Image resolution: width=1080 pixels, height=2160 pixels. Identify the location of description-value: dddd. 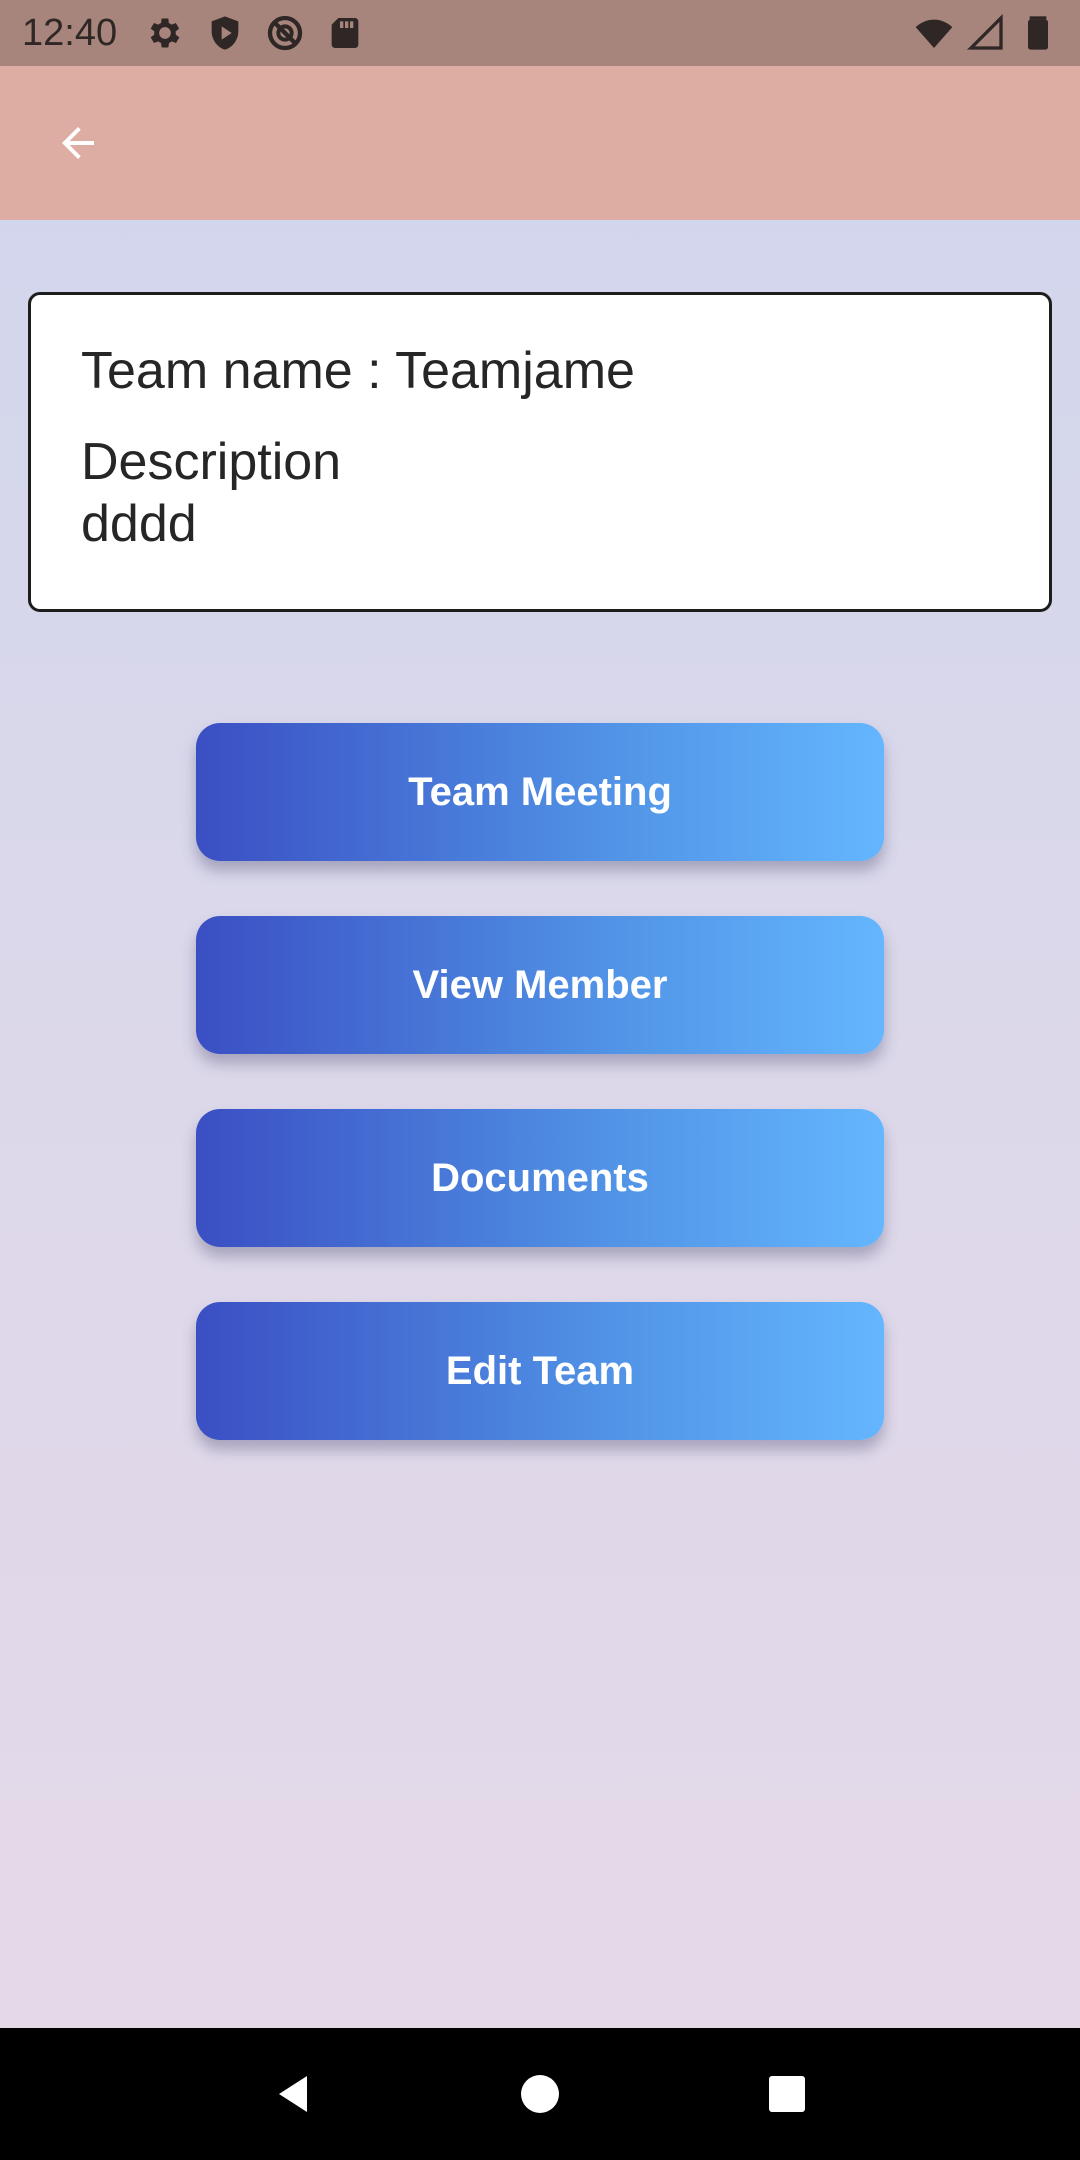
(139, 524).